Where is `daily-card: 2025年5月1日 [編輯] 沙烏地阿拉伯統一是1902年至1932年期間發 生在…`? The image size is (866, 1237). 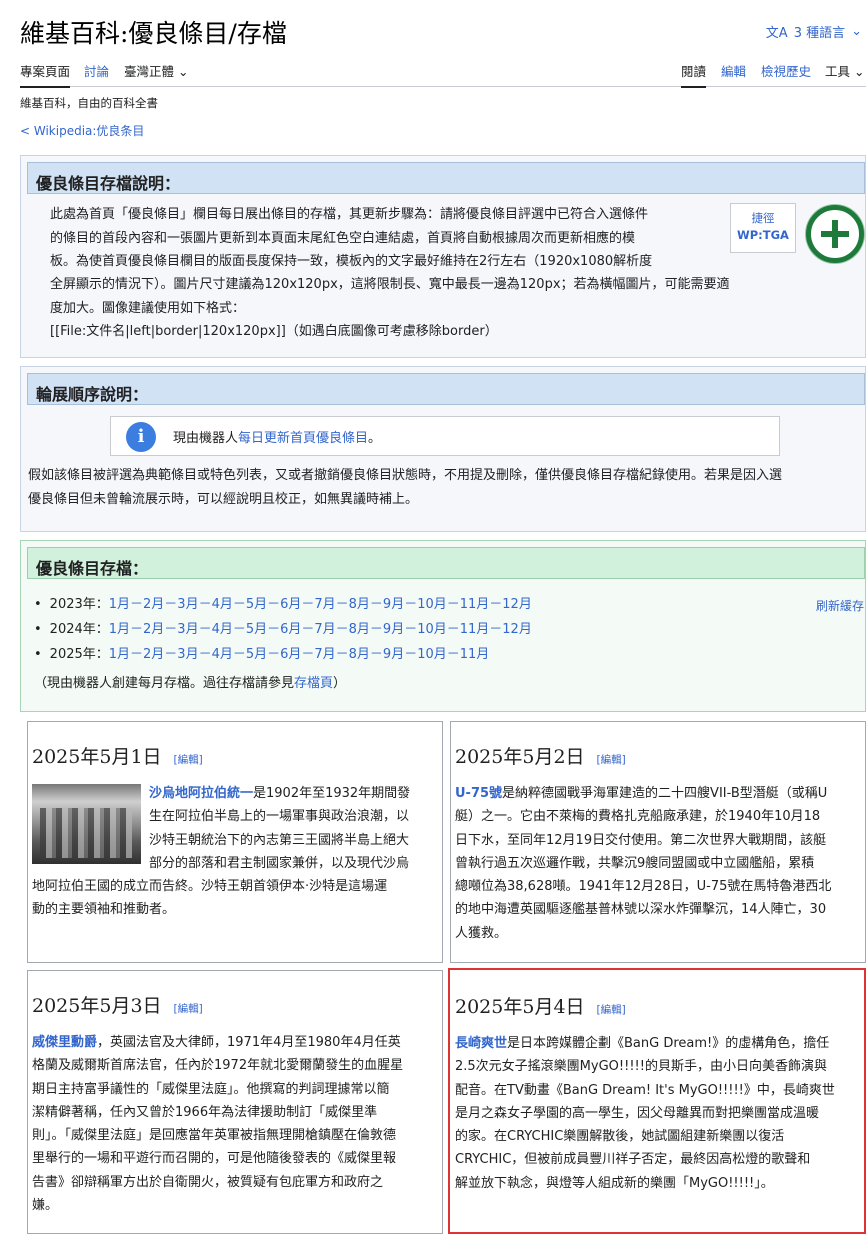
daily-card: 2025年5月1日 [編輯] 沙烏地阿拉伯統一是1902年至1932年期間發 生在… is located at coordinates (235, 842).